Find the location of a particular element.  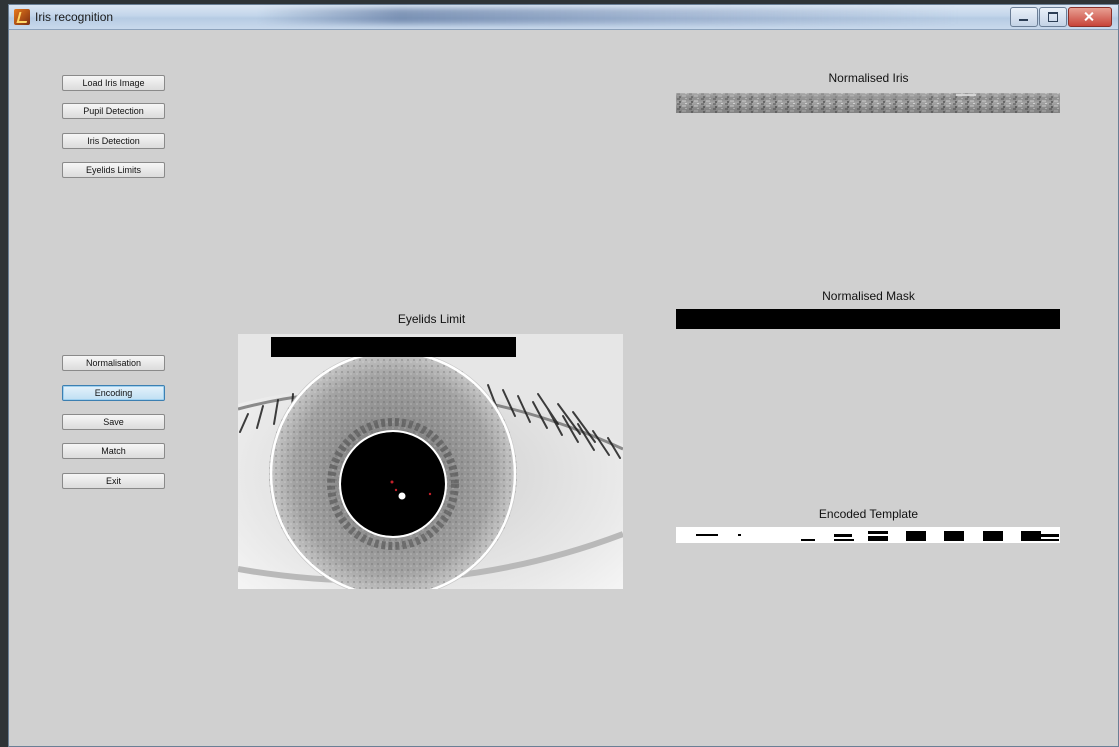

window-title: Iris recognition is located at coordinates (74, 17).